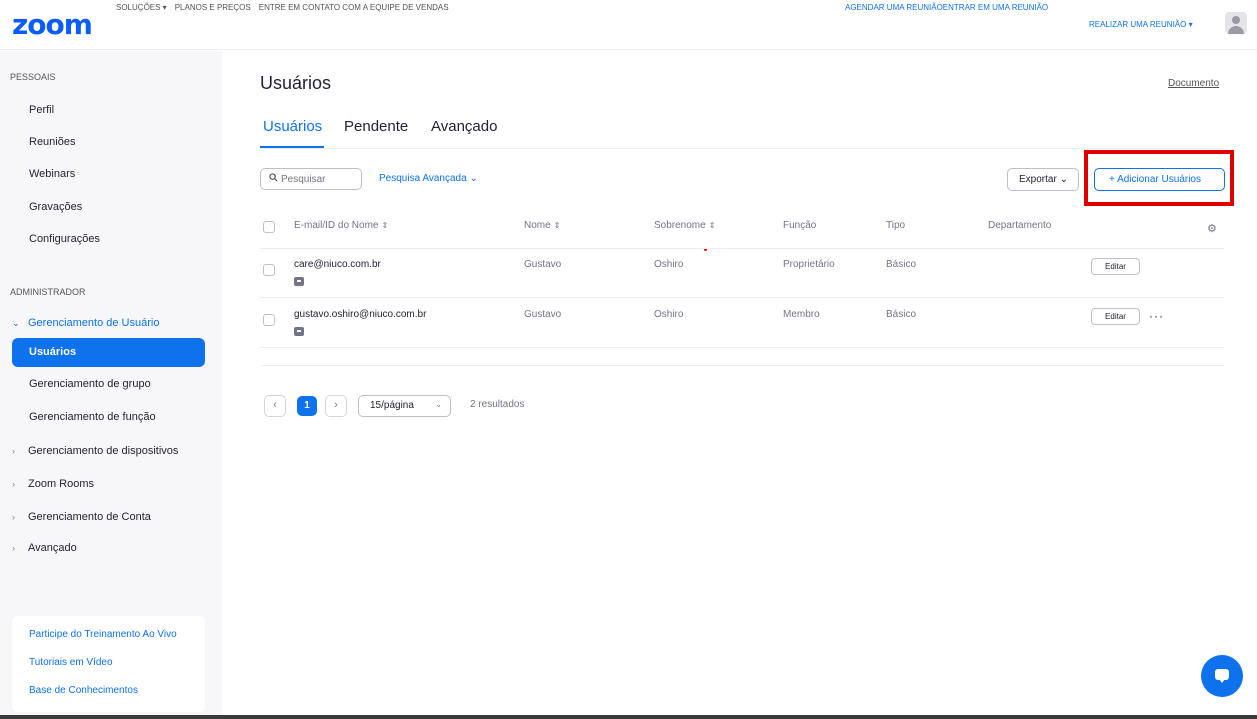  Describe the element at coordinates (896, 225) in the screenshot. I see `column-header-type: Tipo` at that location.